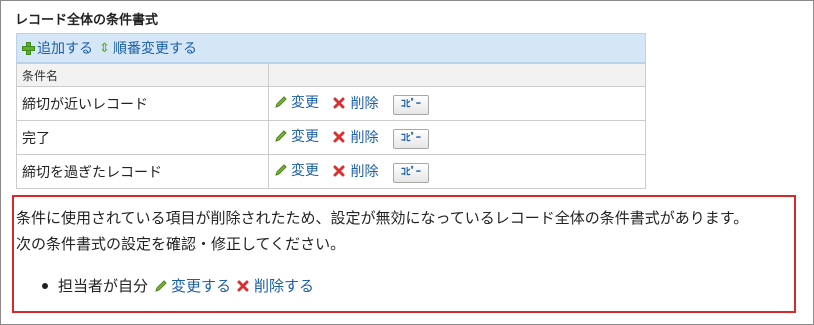 The image size is (814, 325). What do you see at coordinates (45, 285) in the screenshot?
I see `bullet` at bounding box center [45, 285].